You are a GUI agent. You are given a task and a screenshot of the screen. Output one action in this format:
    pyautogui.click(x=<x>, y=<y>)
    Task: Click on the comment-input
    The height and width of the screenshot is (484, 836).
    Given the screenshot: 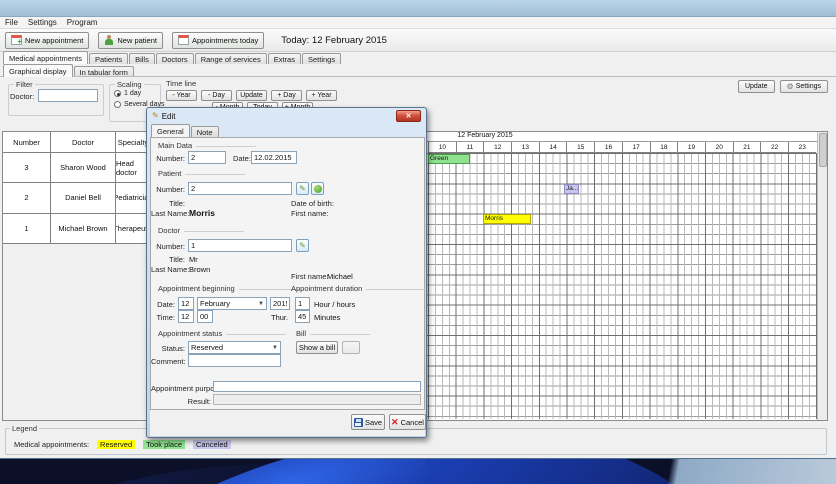 What is the action you would take?
    pyautogui.click(x=234, y=360)
    